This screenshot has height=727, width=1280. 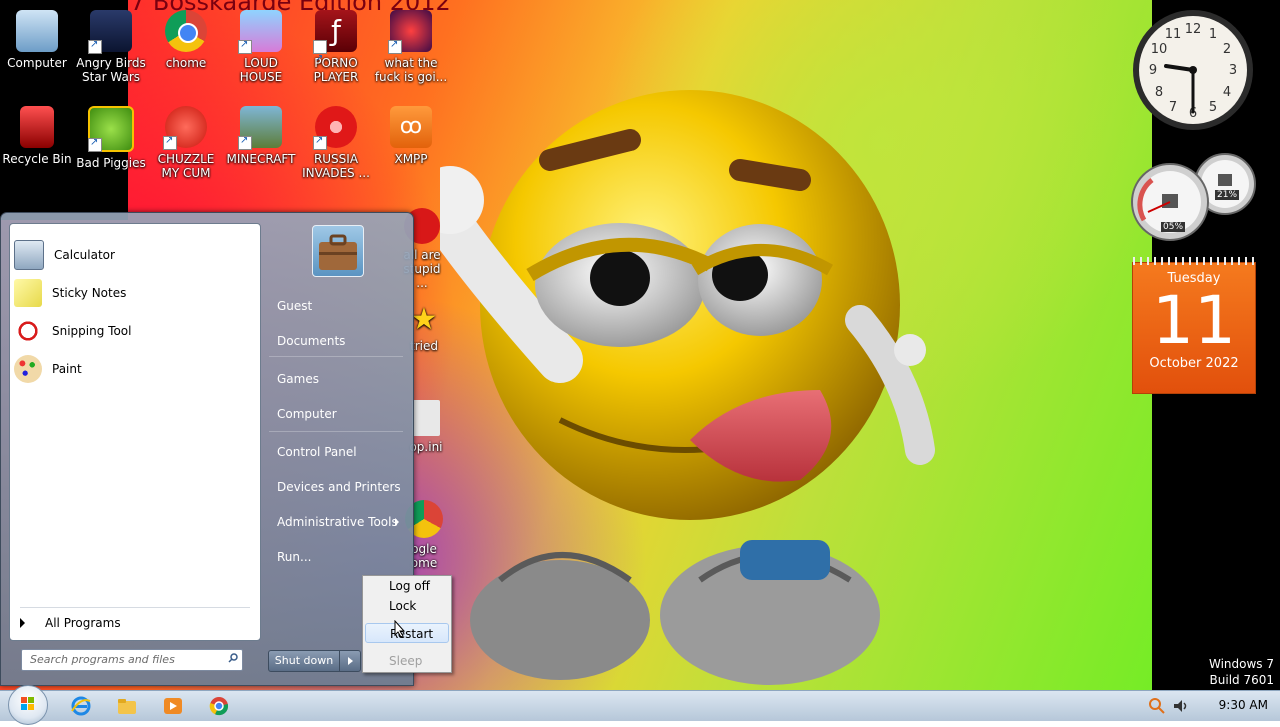 What do you see at coordinates (37, 127) in the screenshot?
I see `recycle-bin-icon` at bounding box center [37, 127].